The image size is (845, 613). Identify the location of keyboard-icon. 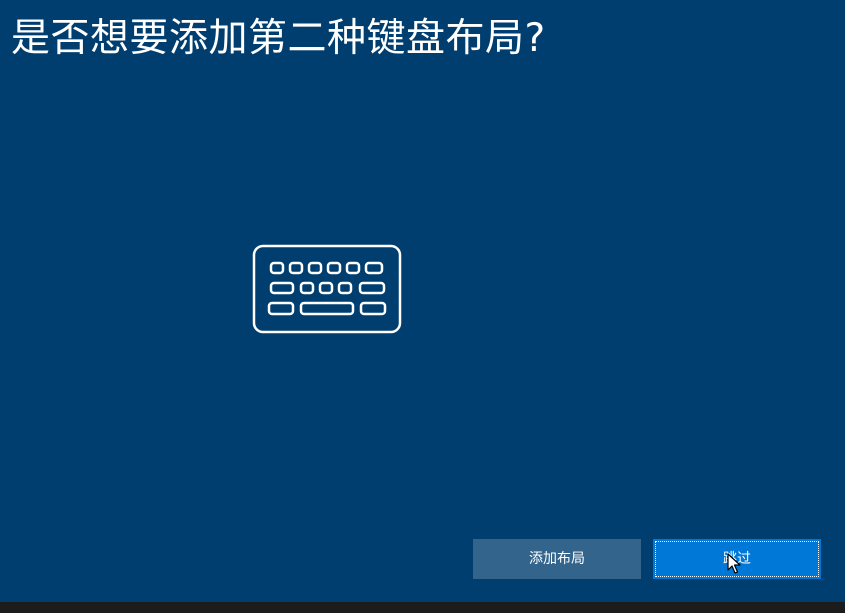
(327, 289).